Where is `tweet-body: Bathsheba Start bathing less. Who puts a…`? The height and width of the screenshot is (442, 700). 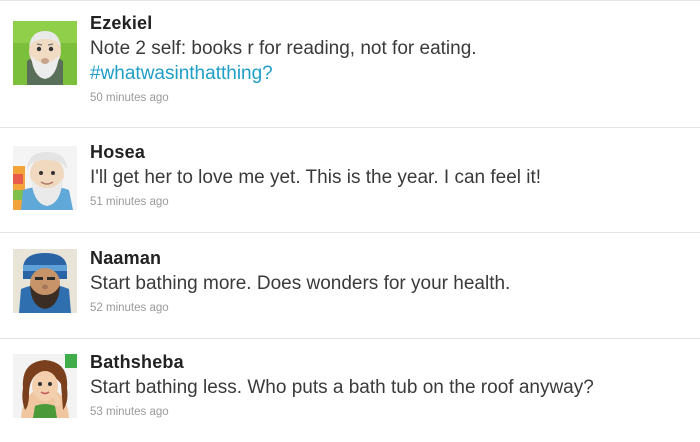
tweet-body: Bathsheba Start bathing less. Who puts a… is located at coordinates (390, 384).